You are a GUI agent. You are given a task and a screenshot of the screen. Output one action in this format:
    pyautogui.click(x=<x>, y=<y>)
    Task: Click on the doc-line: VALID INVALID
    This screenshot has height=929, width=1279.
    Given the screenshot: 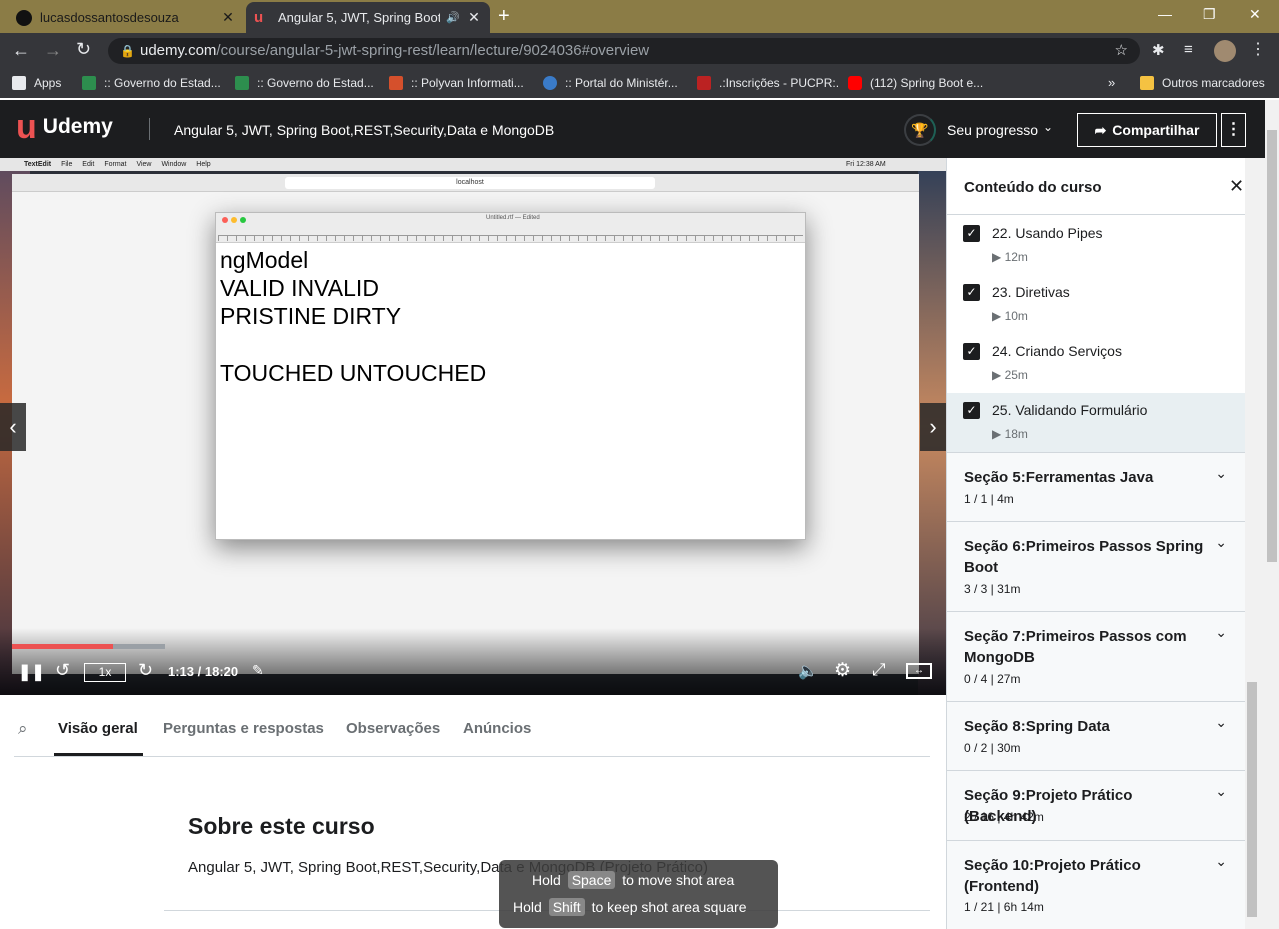 What is the action you would take?
    pyautogui.click(x=299, y=288)
    